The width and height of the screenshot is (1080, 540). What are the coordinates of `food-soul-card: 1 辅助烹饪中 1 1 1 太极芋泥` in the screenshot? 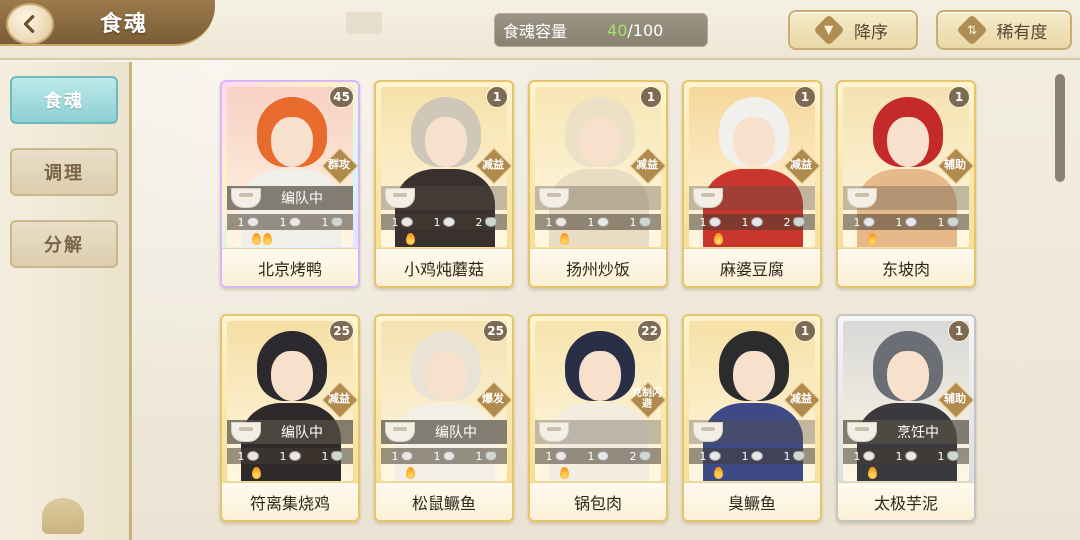 It's located at (906, 418).